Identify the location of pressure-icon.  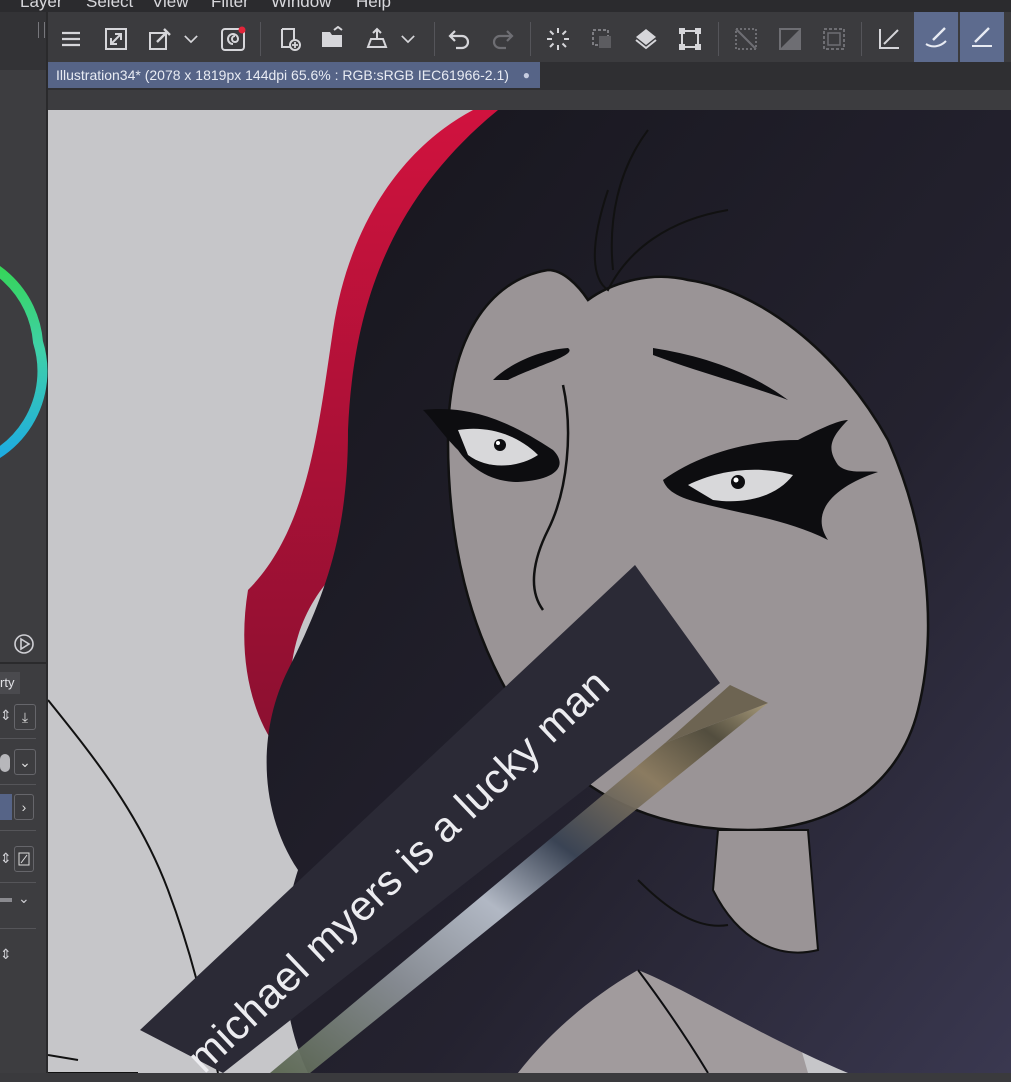
(24, 859).